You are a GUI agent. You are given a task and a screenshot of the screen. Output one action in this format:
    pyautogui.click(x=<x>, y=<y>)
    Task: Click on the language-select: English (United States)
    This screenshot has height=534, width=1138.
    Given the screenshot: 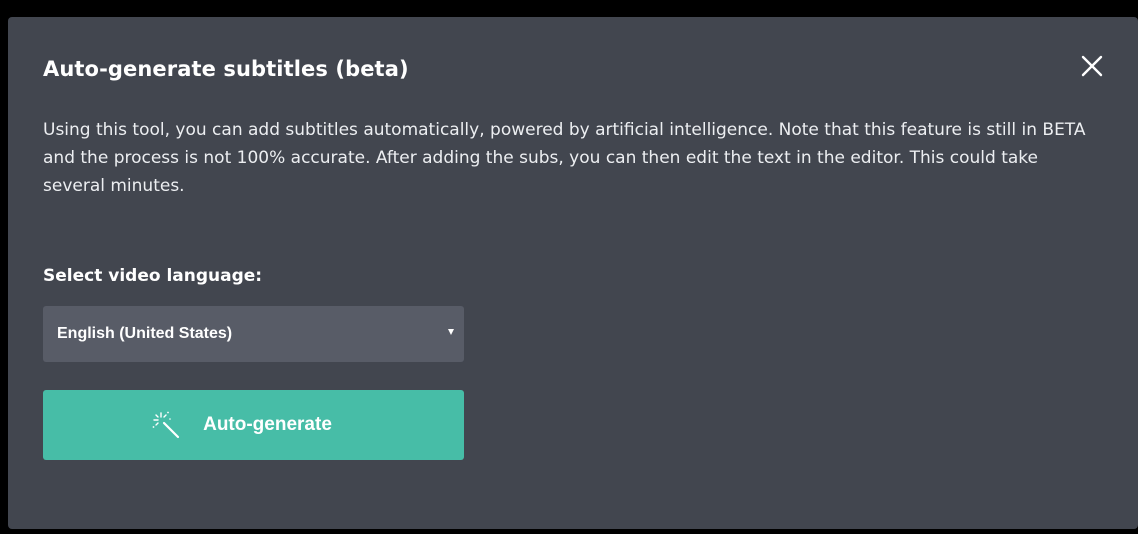 What is the action you would take?
    pyautogui.click(x=253, y=334)
    